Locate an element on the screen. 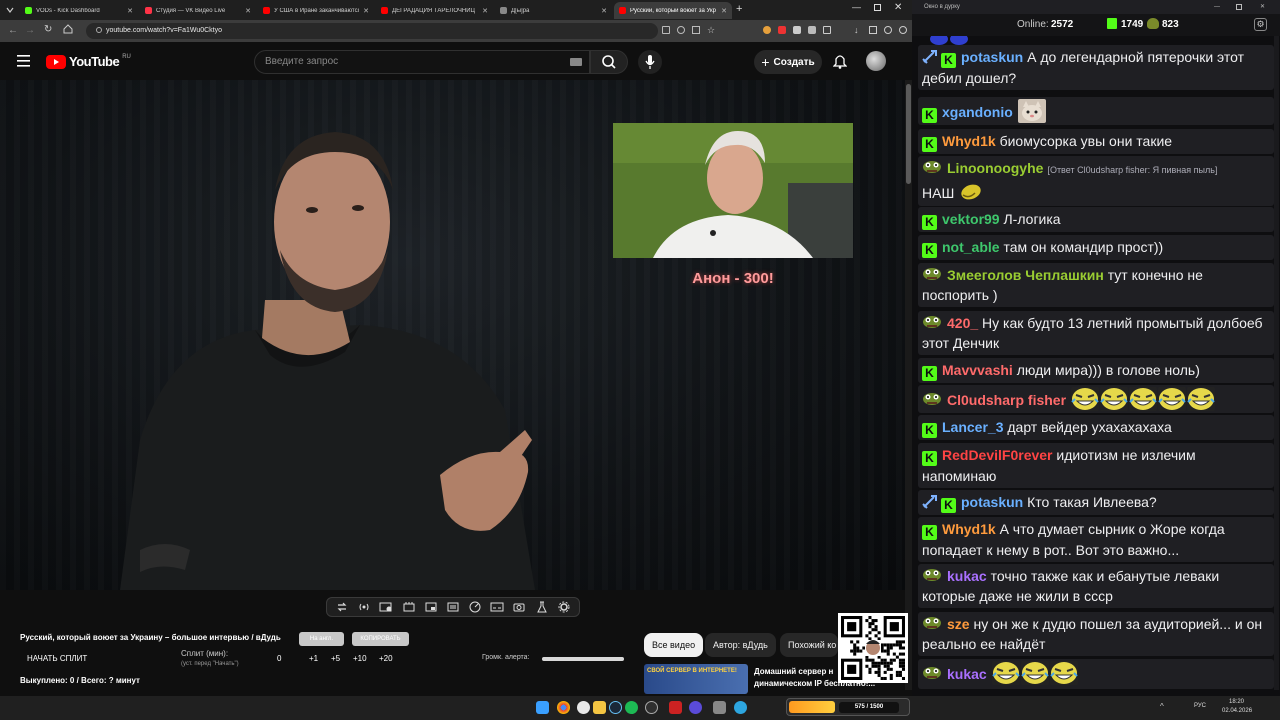  file-explorer-icon is located at coordinates (599, 707).